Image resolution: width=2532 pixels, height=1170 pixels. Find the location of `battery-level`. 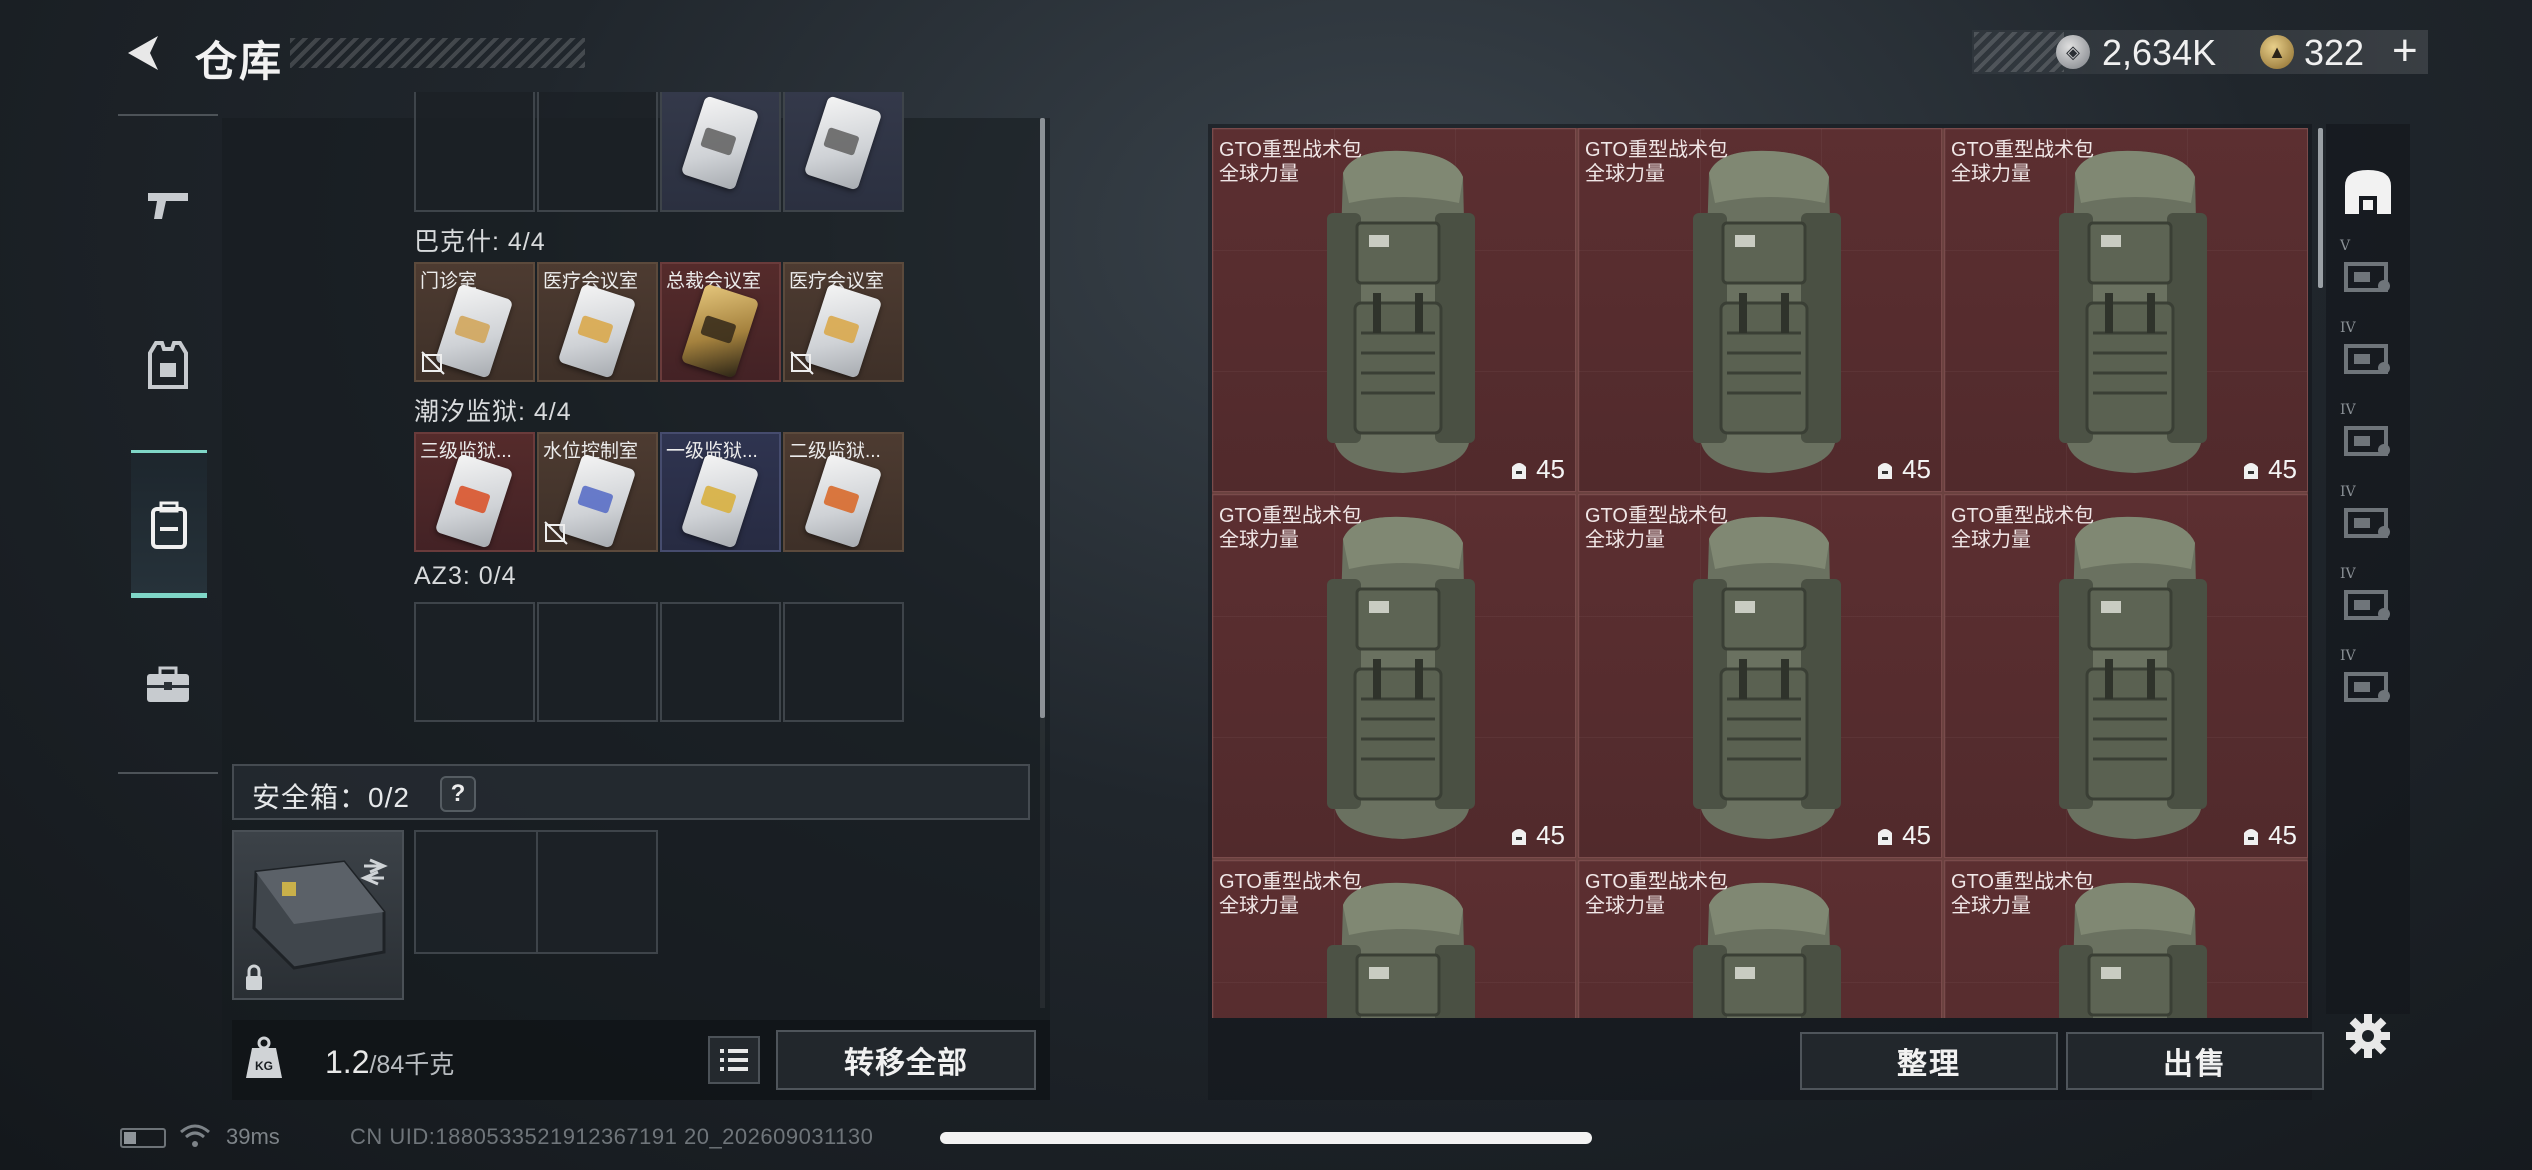

battery-level is located at coordinates (130, 1138).